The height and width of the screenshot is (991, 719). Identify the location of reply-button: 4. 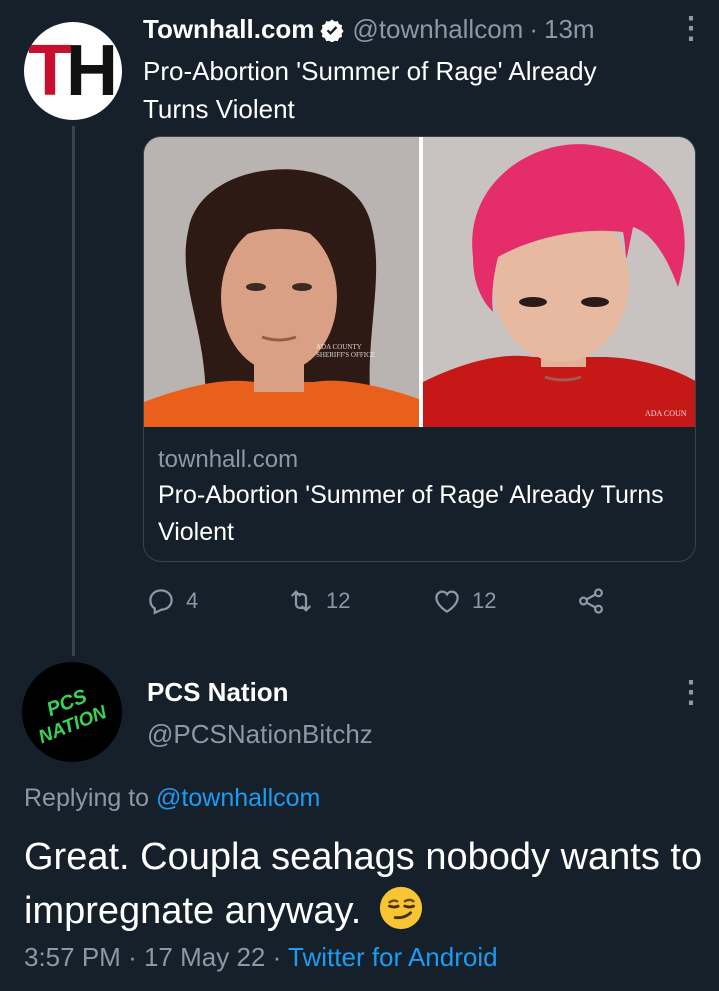
(172, 601).